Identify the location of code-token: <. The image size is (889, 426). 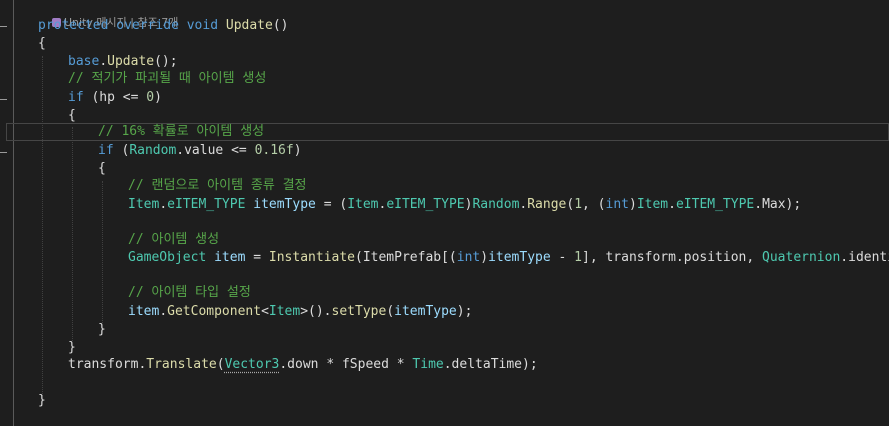
(265, 311).